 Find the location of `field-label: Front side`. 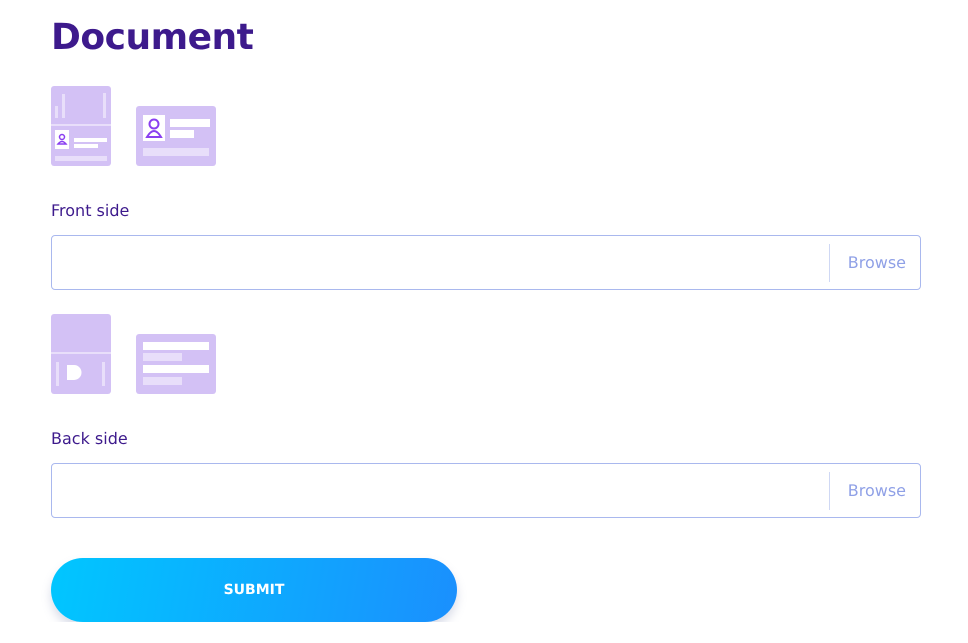

field-label: Front side is located at coordinates (90, 211).